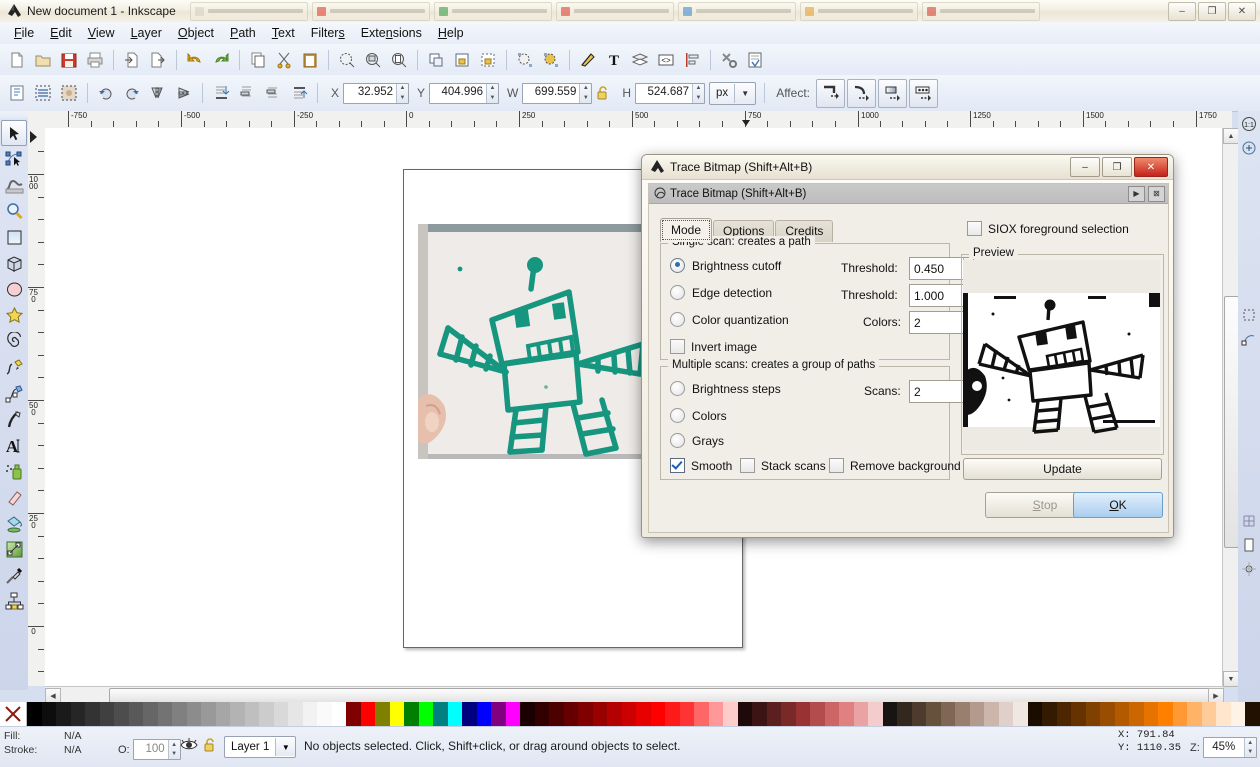 The width and height of the screenshot is (1260, 767). What do you see at coordinates (677, 440) in the screenshot?
I see `grays-scan-radio` at bounding box center [677, 440].